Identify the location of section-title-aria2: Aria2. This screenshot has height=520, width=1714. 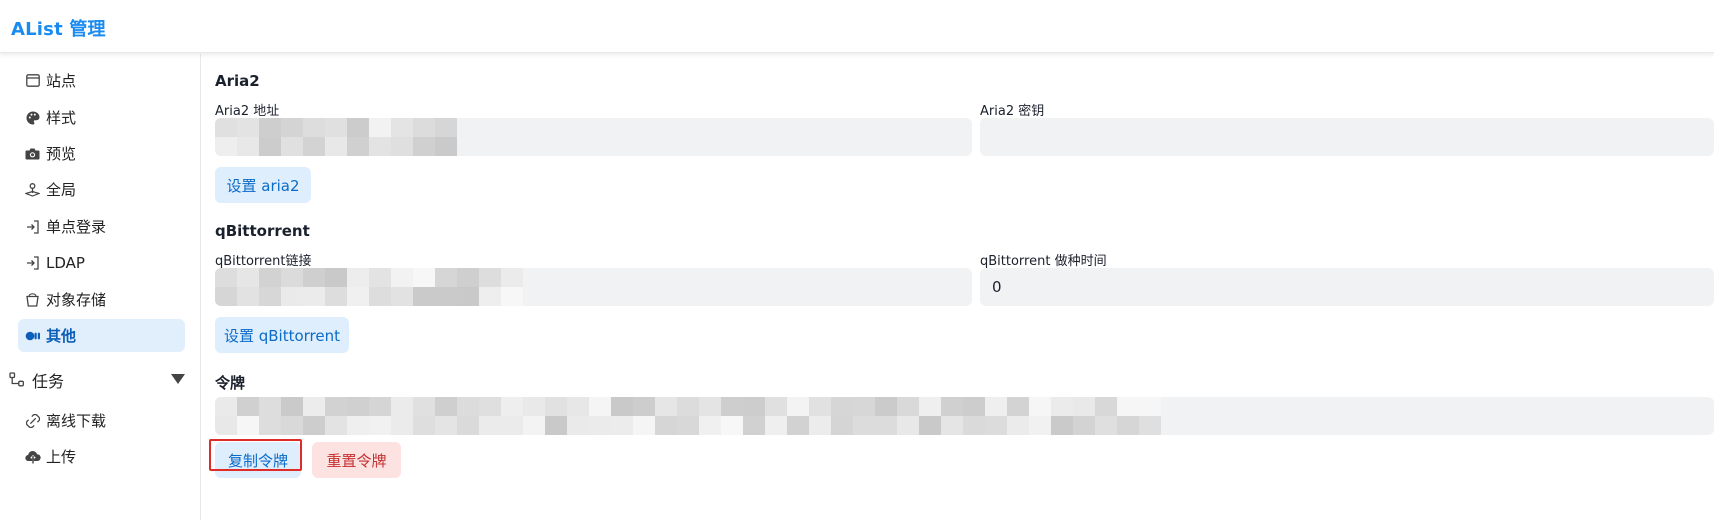
(237, 81).